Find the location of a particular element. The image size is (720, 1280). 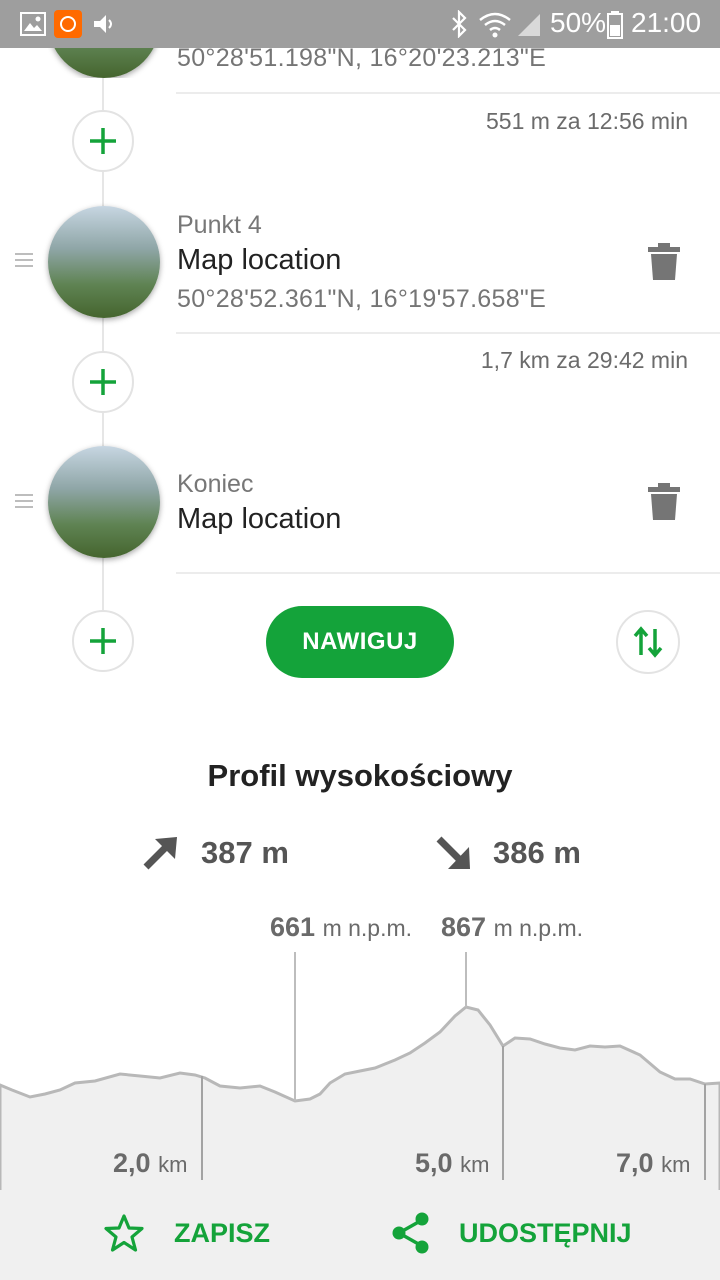

elevation-low-value: 661 is located at coordinates (293, 927).